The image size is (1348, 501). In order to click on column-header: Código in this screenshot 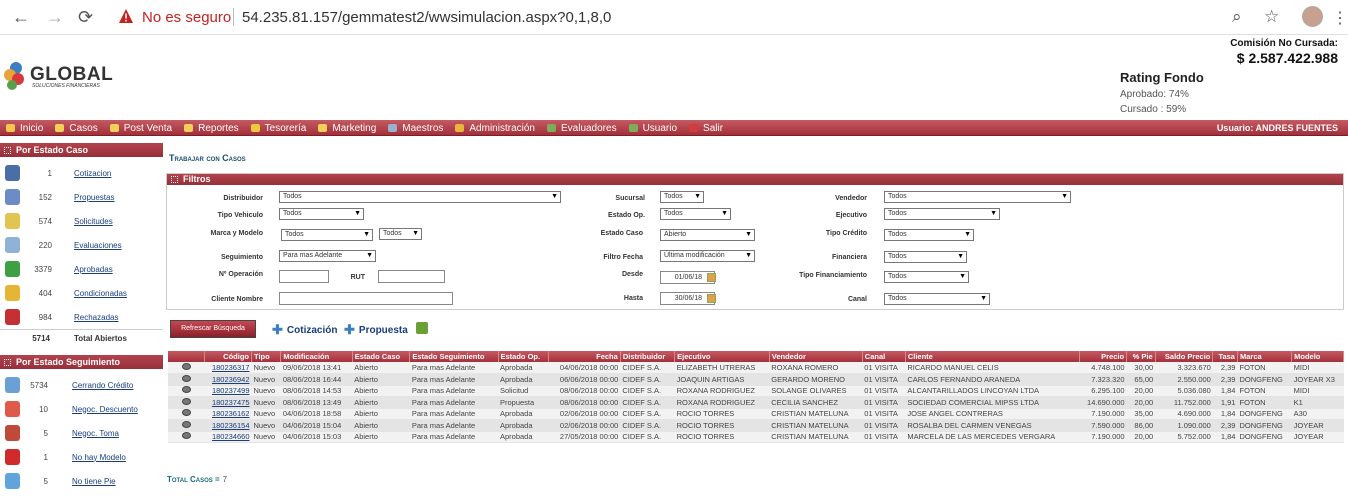, I will do `click(228, 356)`.